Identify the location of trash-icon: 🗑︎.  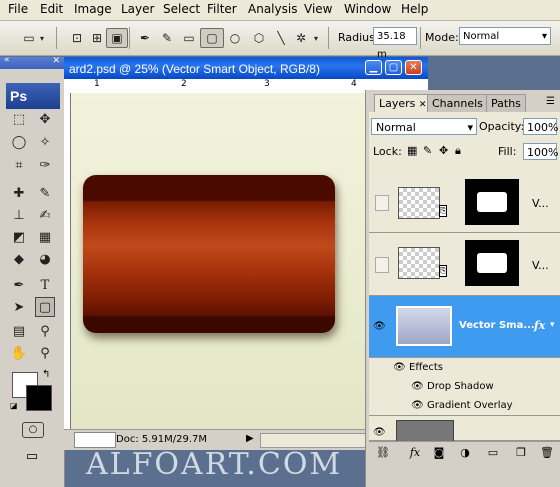
(547, 453).